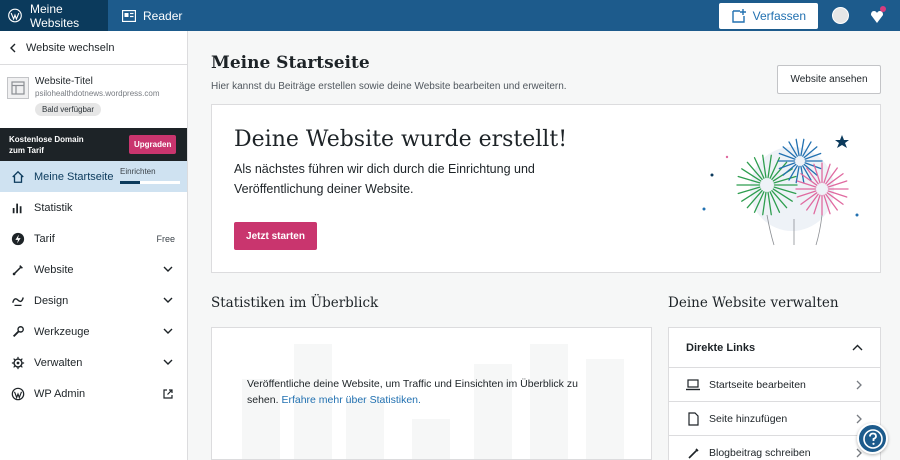 The image size is (900, 460). I want to click on layout-icon, so click(18, 88).